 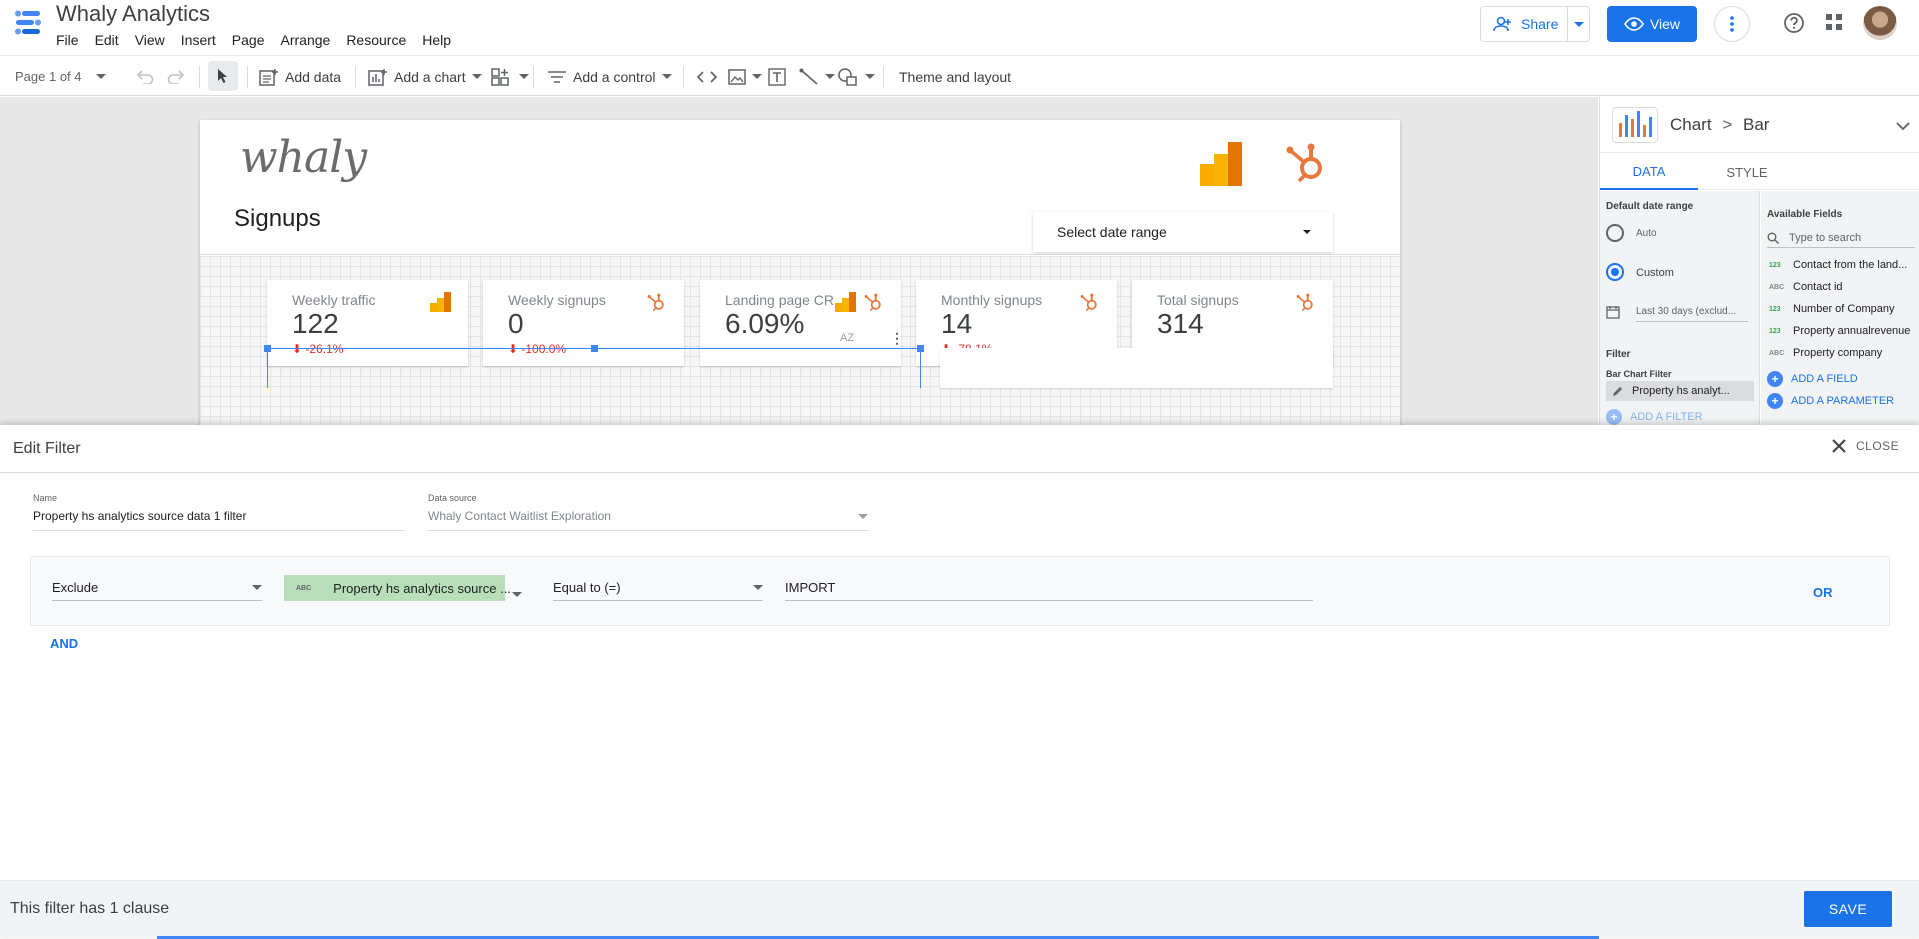 I want to click on field-item: 123 Number of Company, so click(x=1832, y=309).